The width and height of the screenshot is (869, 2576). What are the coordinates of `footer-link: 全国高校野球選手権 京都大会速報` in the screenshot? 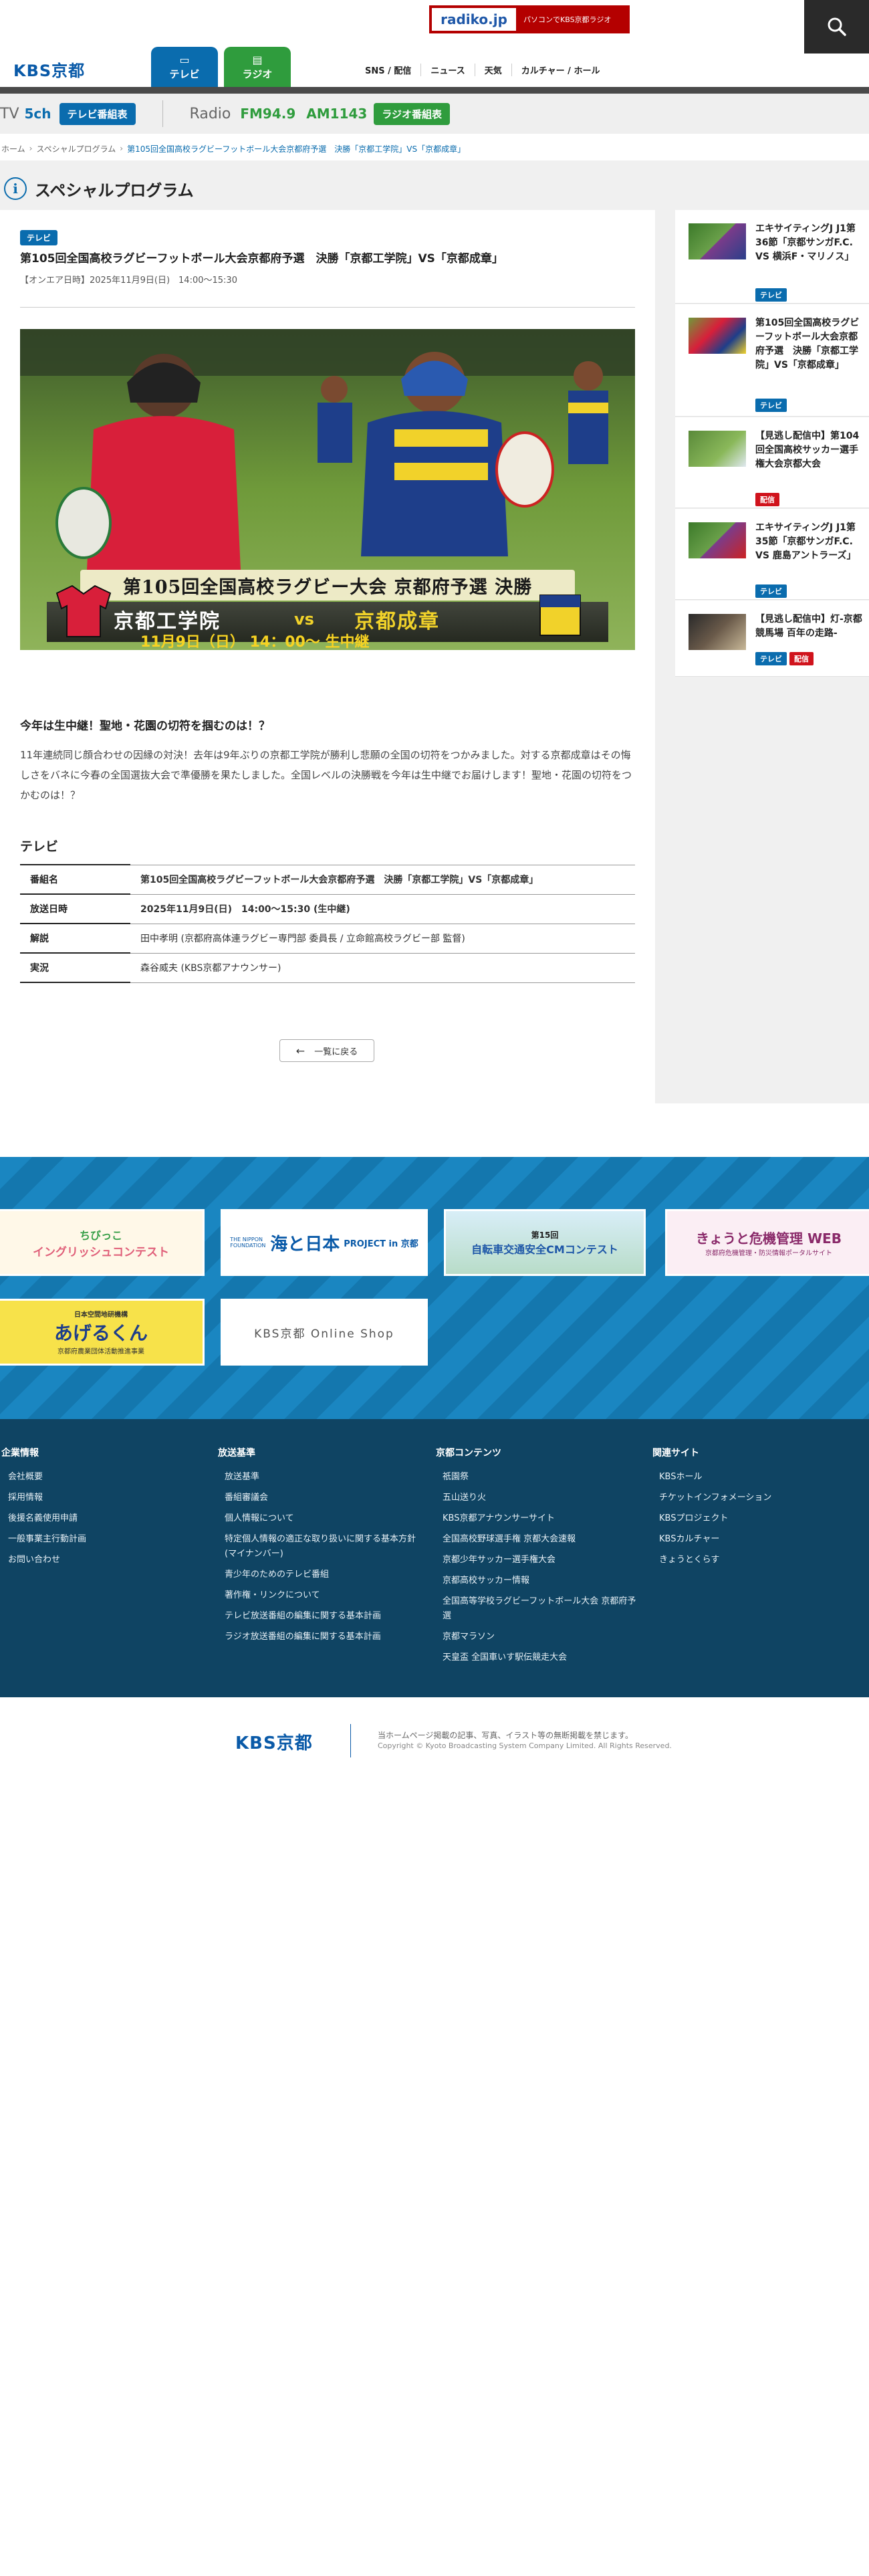 It's located at (536, 1539).